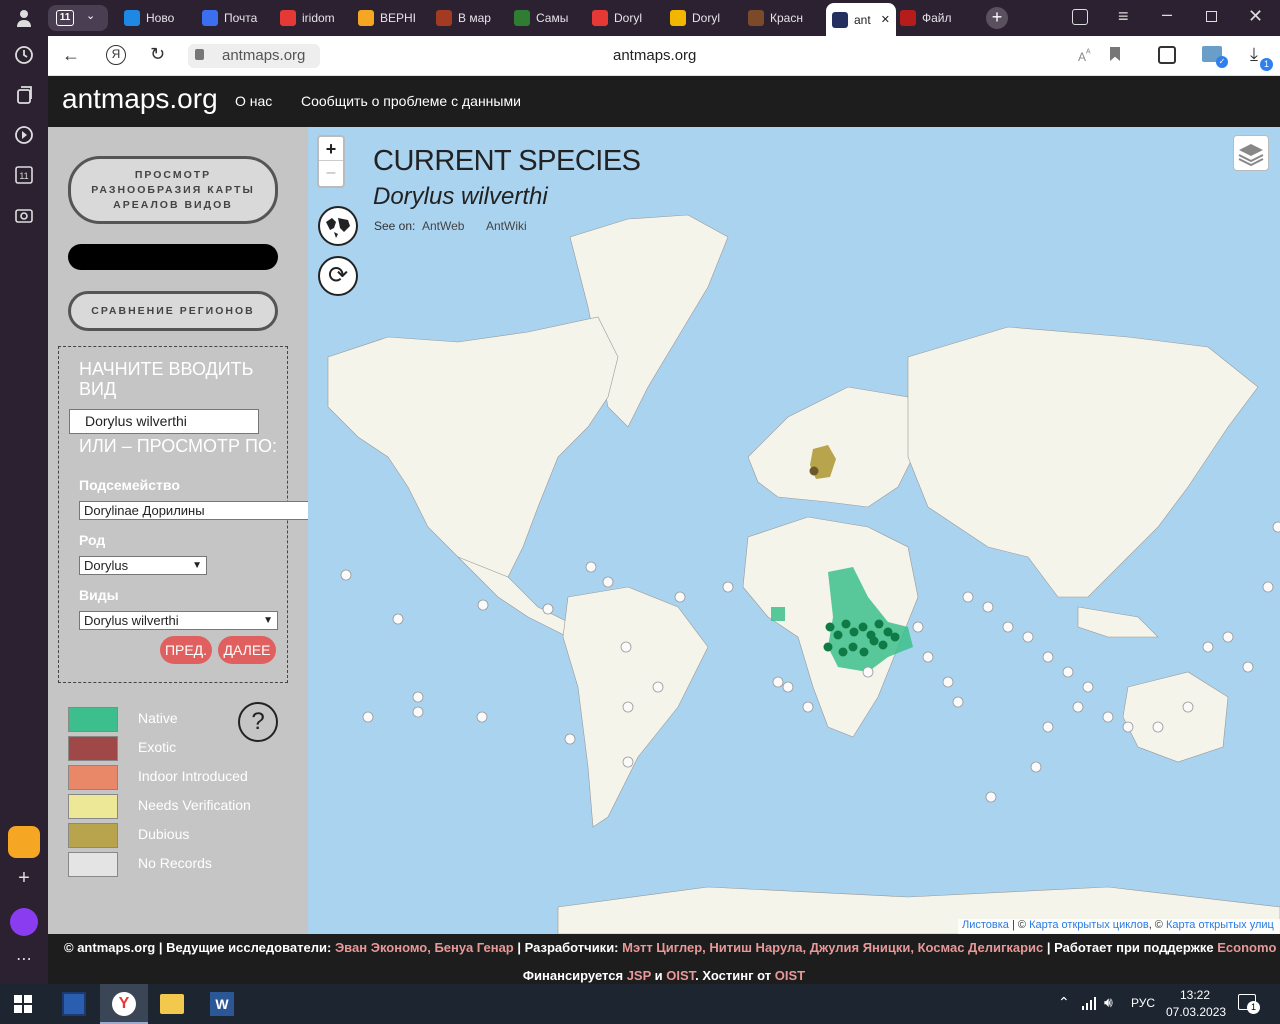 The image size is (1280, 1024). Describe the element at coordinates (164, 421) in the screenshot. I see `species-search-input: Dorylus wilverthi` at that location.